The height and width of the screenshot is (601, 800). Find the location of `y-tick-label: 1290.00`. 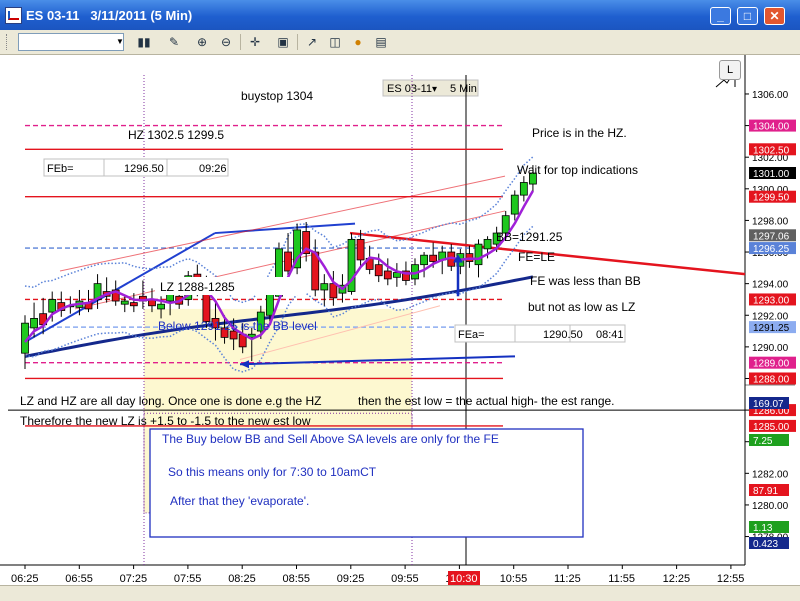

y-tick-label: 1290.00 is located at coordinates (770, 348).